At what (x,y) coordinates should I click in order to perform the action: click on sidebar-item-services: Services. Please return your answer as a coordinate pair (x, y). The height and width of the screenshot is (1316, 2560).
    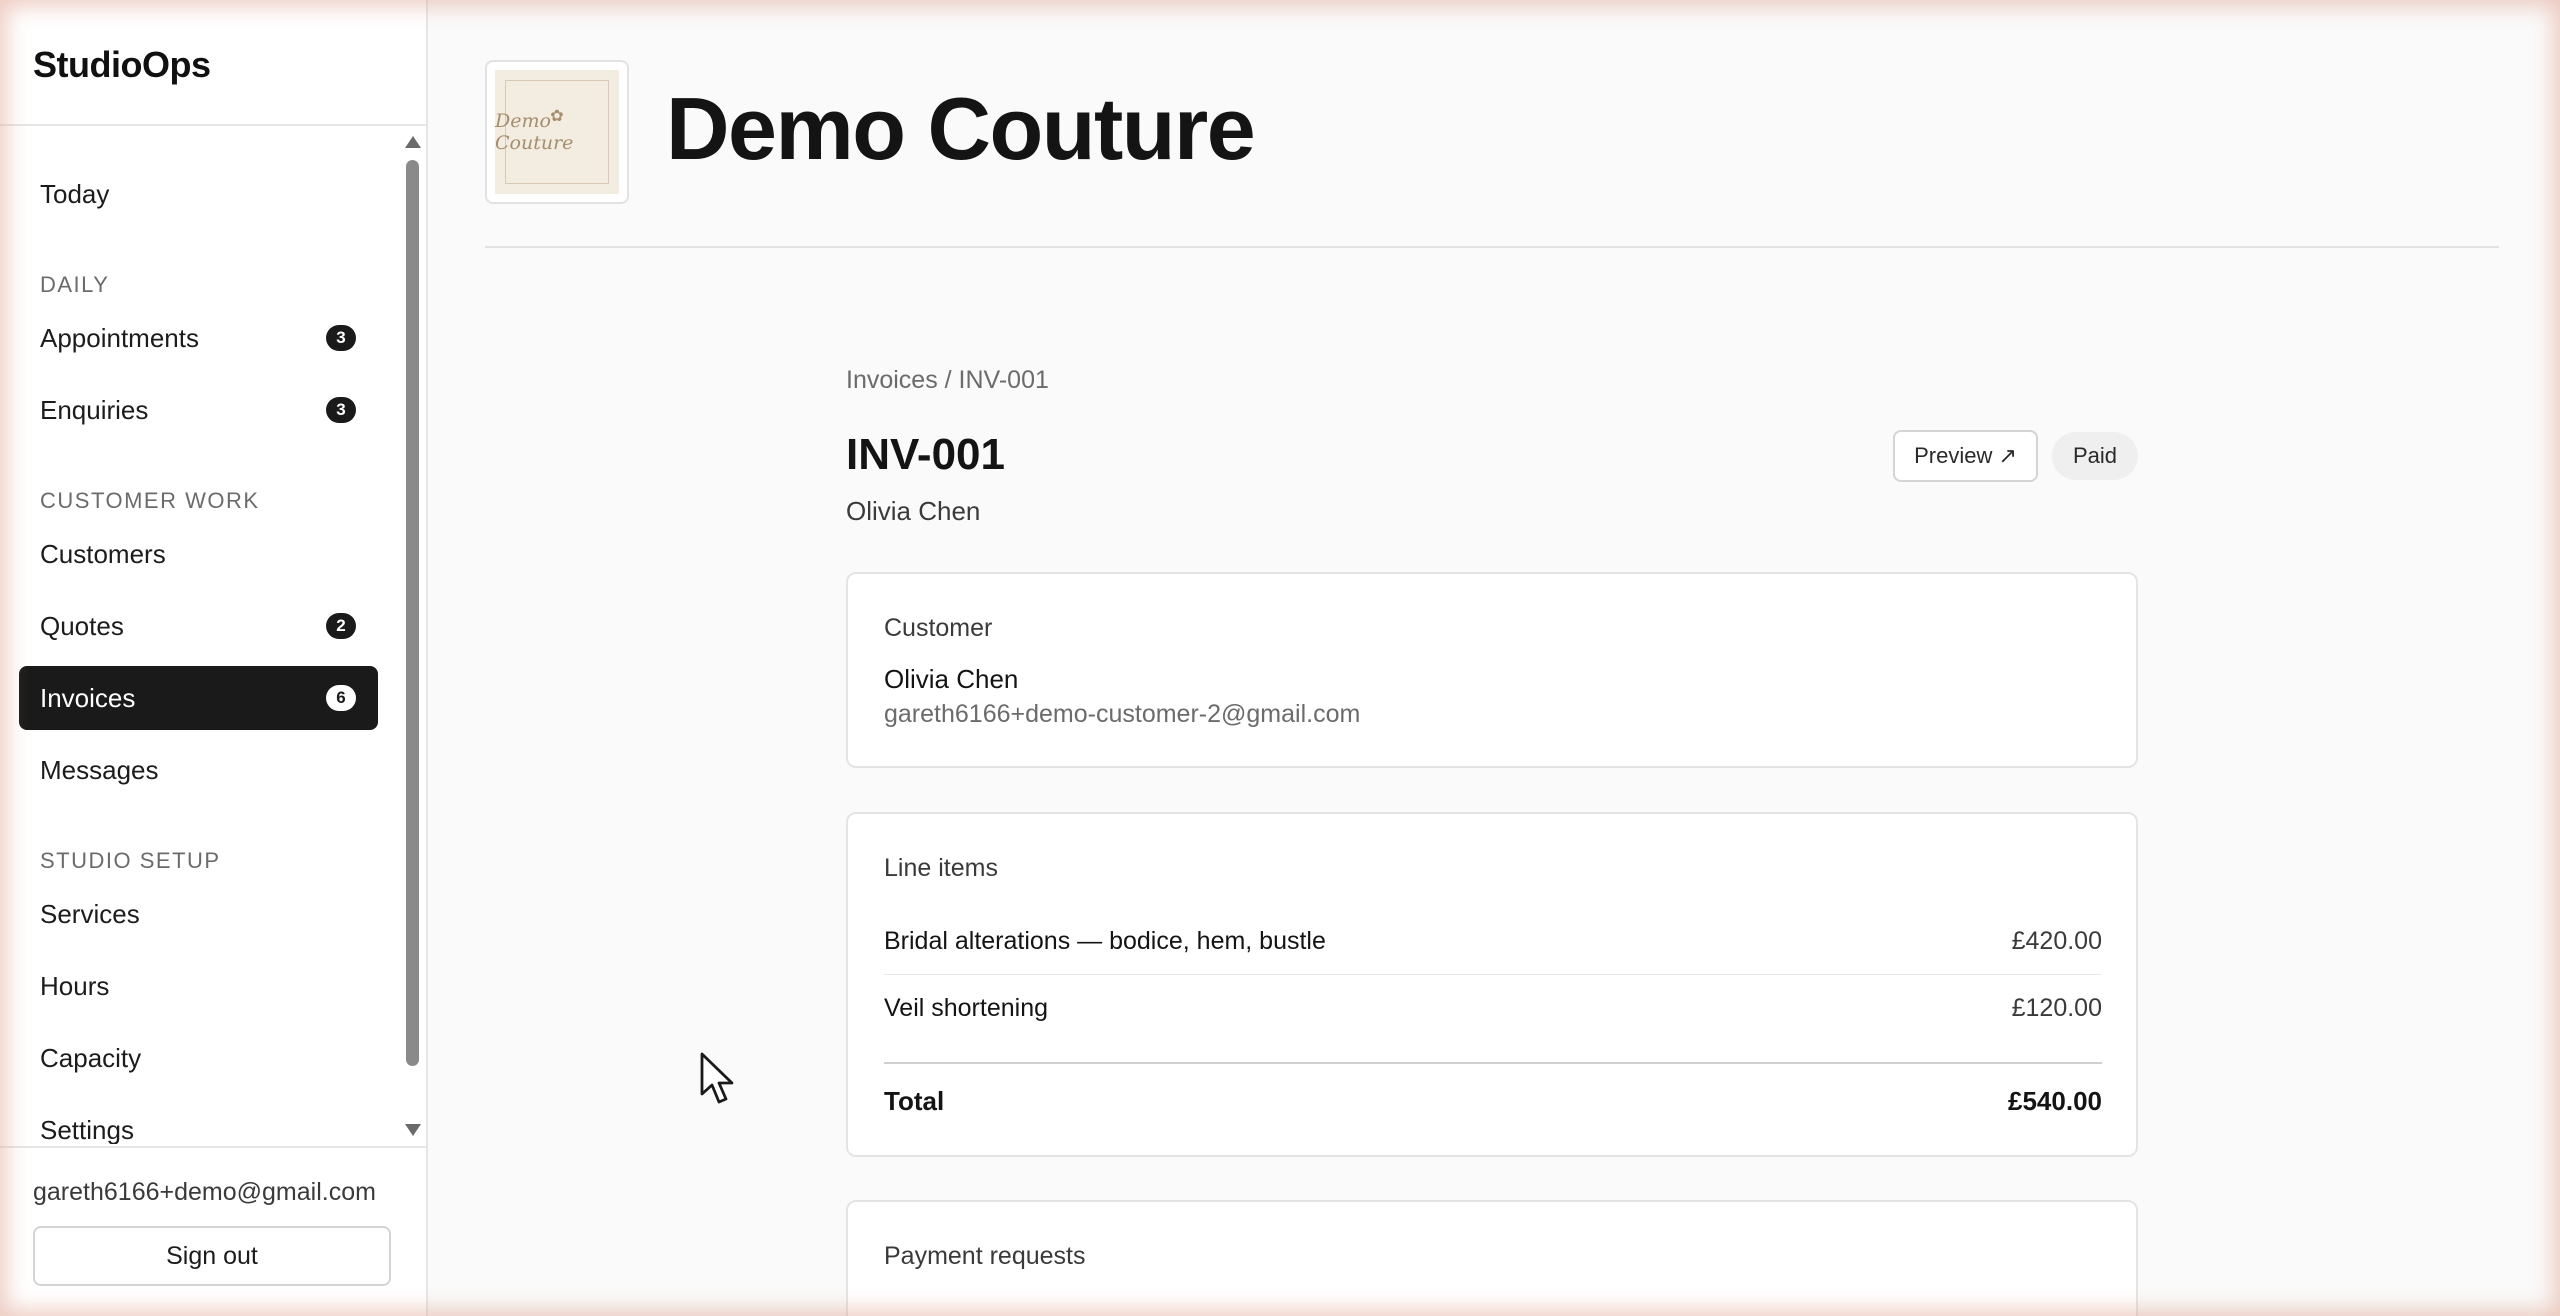
    Looking at the image, I should click on (198, 914).